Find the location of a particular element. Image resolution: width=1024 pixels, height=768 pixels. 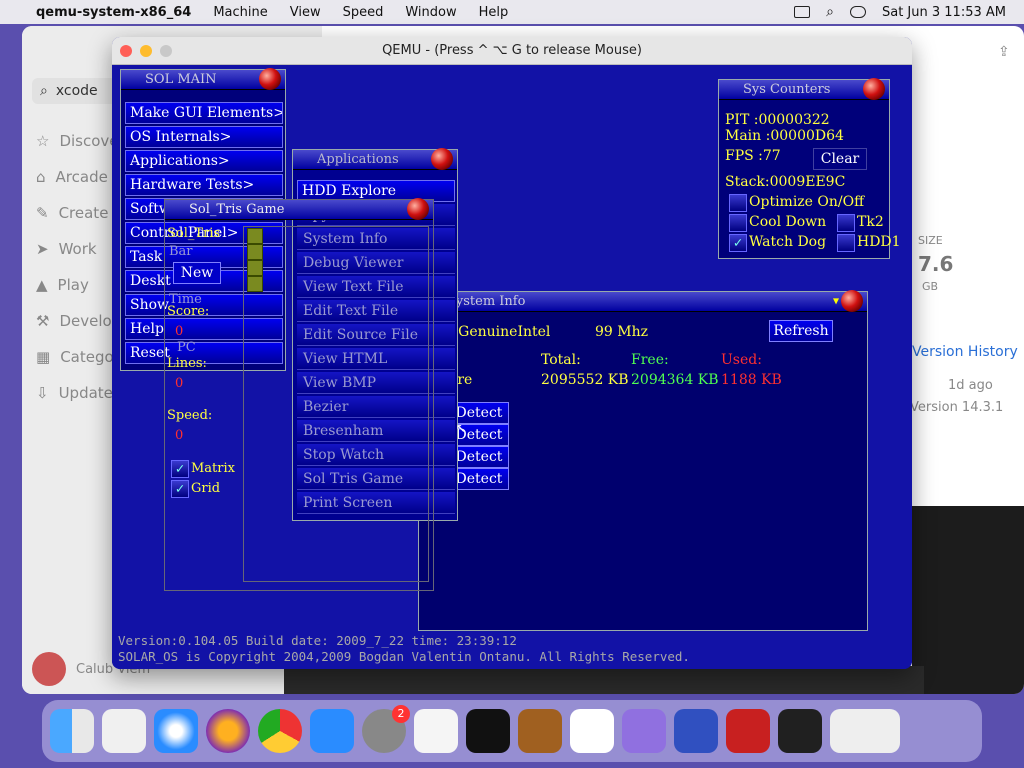

spotlight-icon: ⌕ is located at coordinates (830, 12).